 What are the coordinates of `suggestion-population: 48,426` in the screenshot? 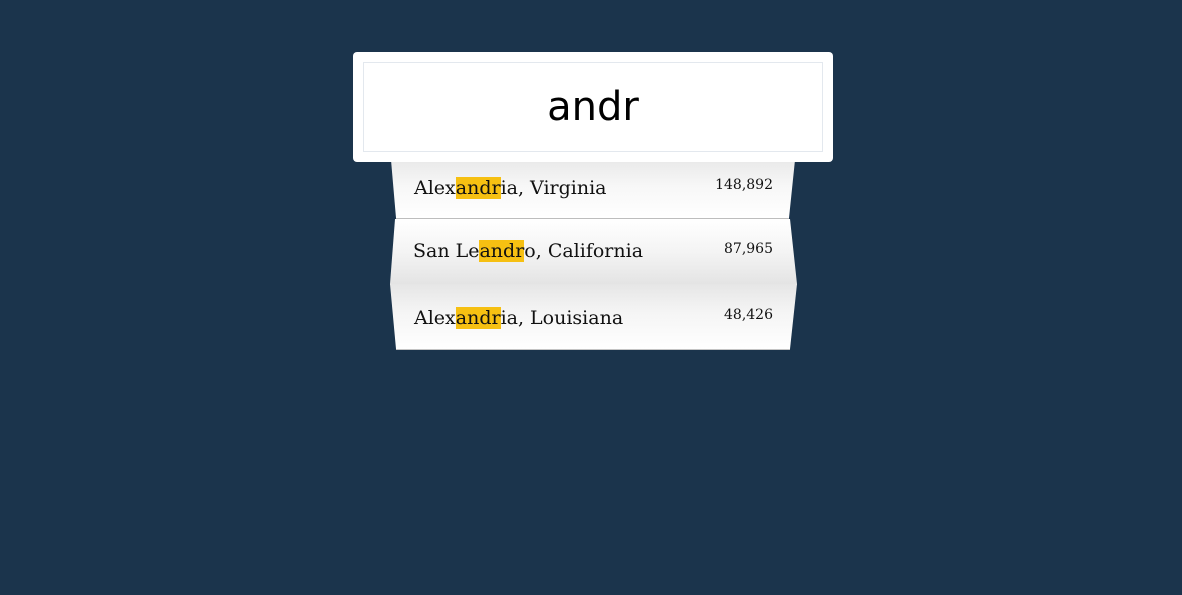 It's located at (748, 315).